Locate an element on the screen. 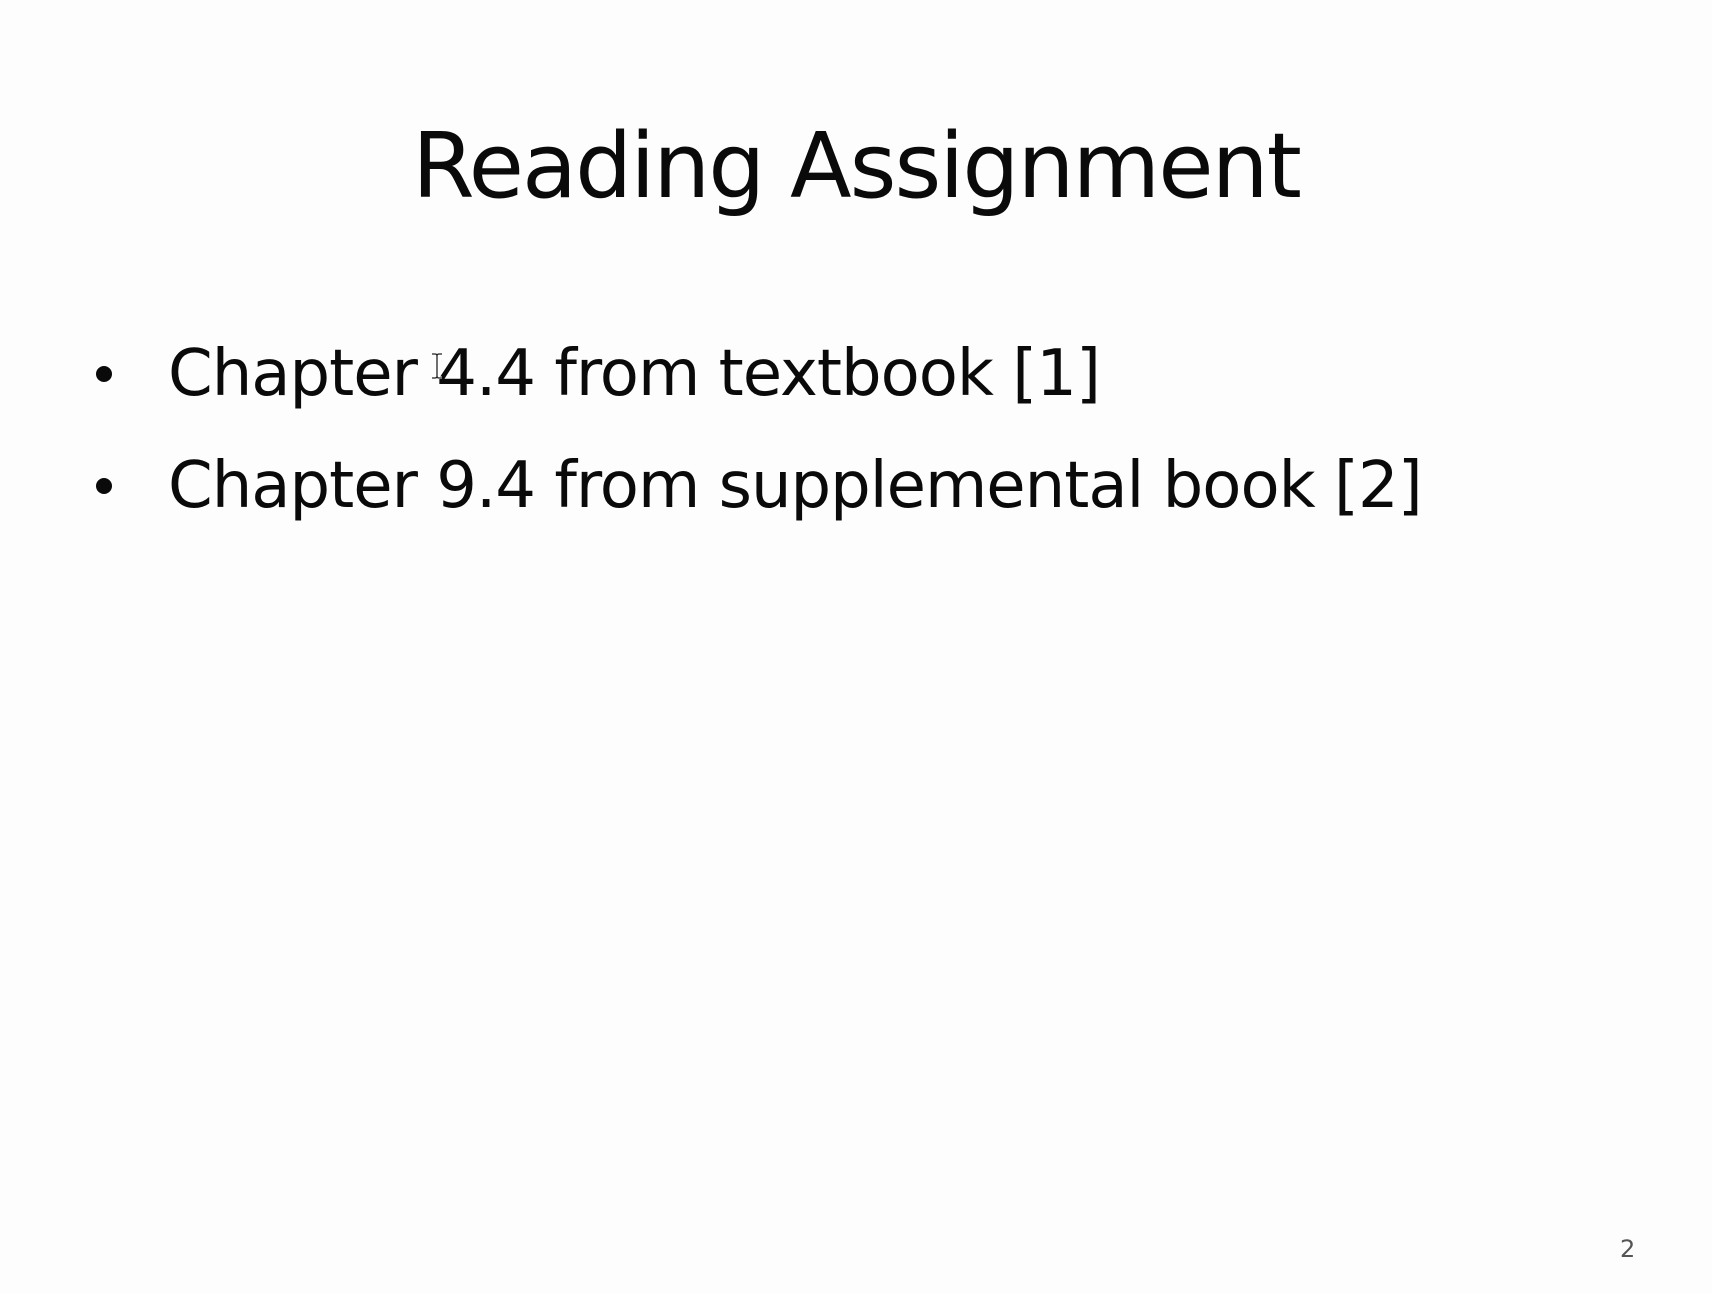 The height and width of the screenshot is (1294, 1712). text-cursor-icon is located at coordinates (437, 366).